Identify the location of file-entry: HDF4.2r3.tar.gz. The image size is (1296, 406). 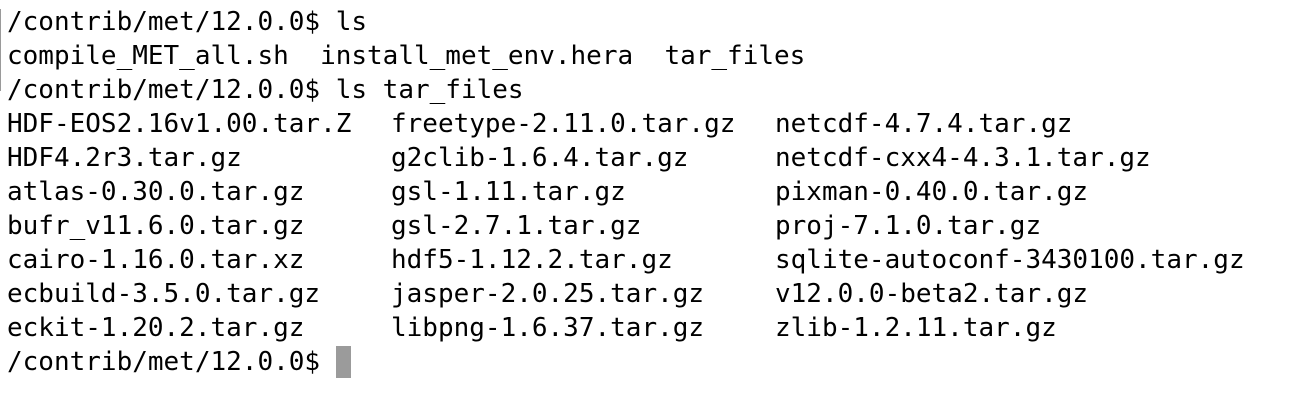
(124, 158).